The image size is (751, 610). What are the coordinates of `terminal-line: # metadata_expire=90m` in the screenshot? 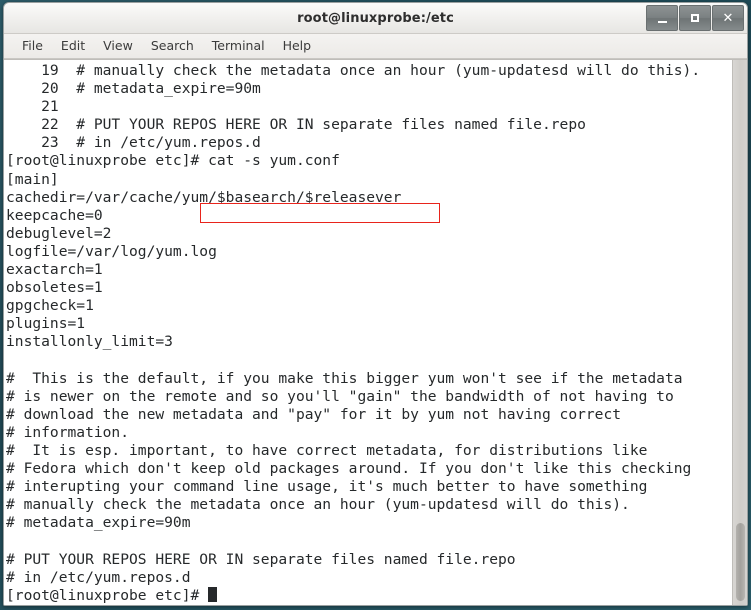 It's located at (98, 523).